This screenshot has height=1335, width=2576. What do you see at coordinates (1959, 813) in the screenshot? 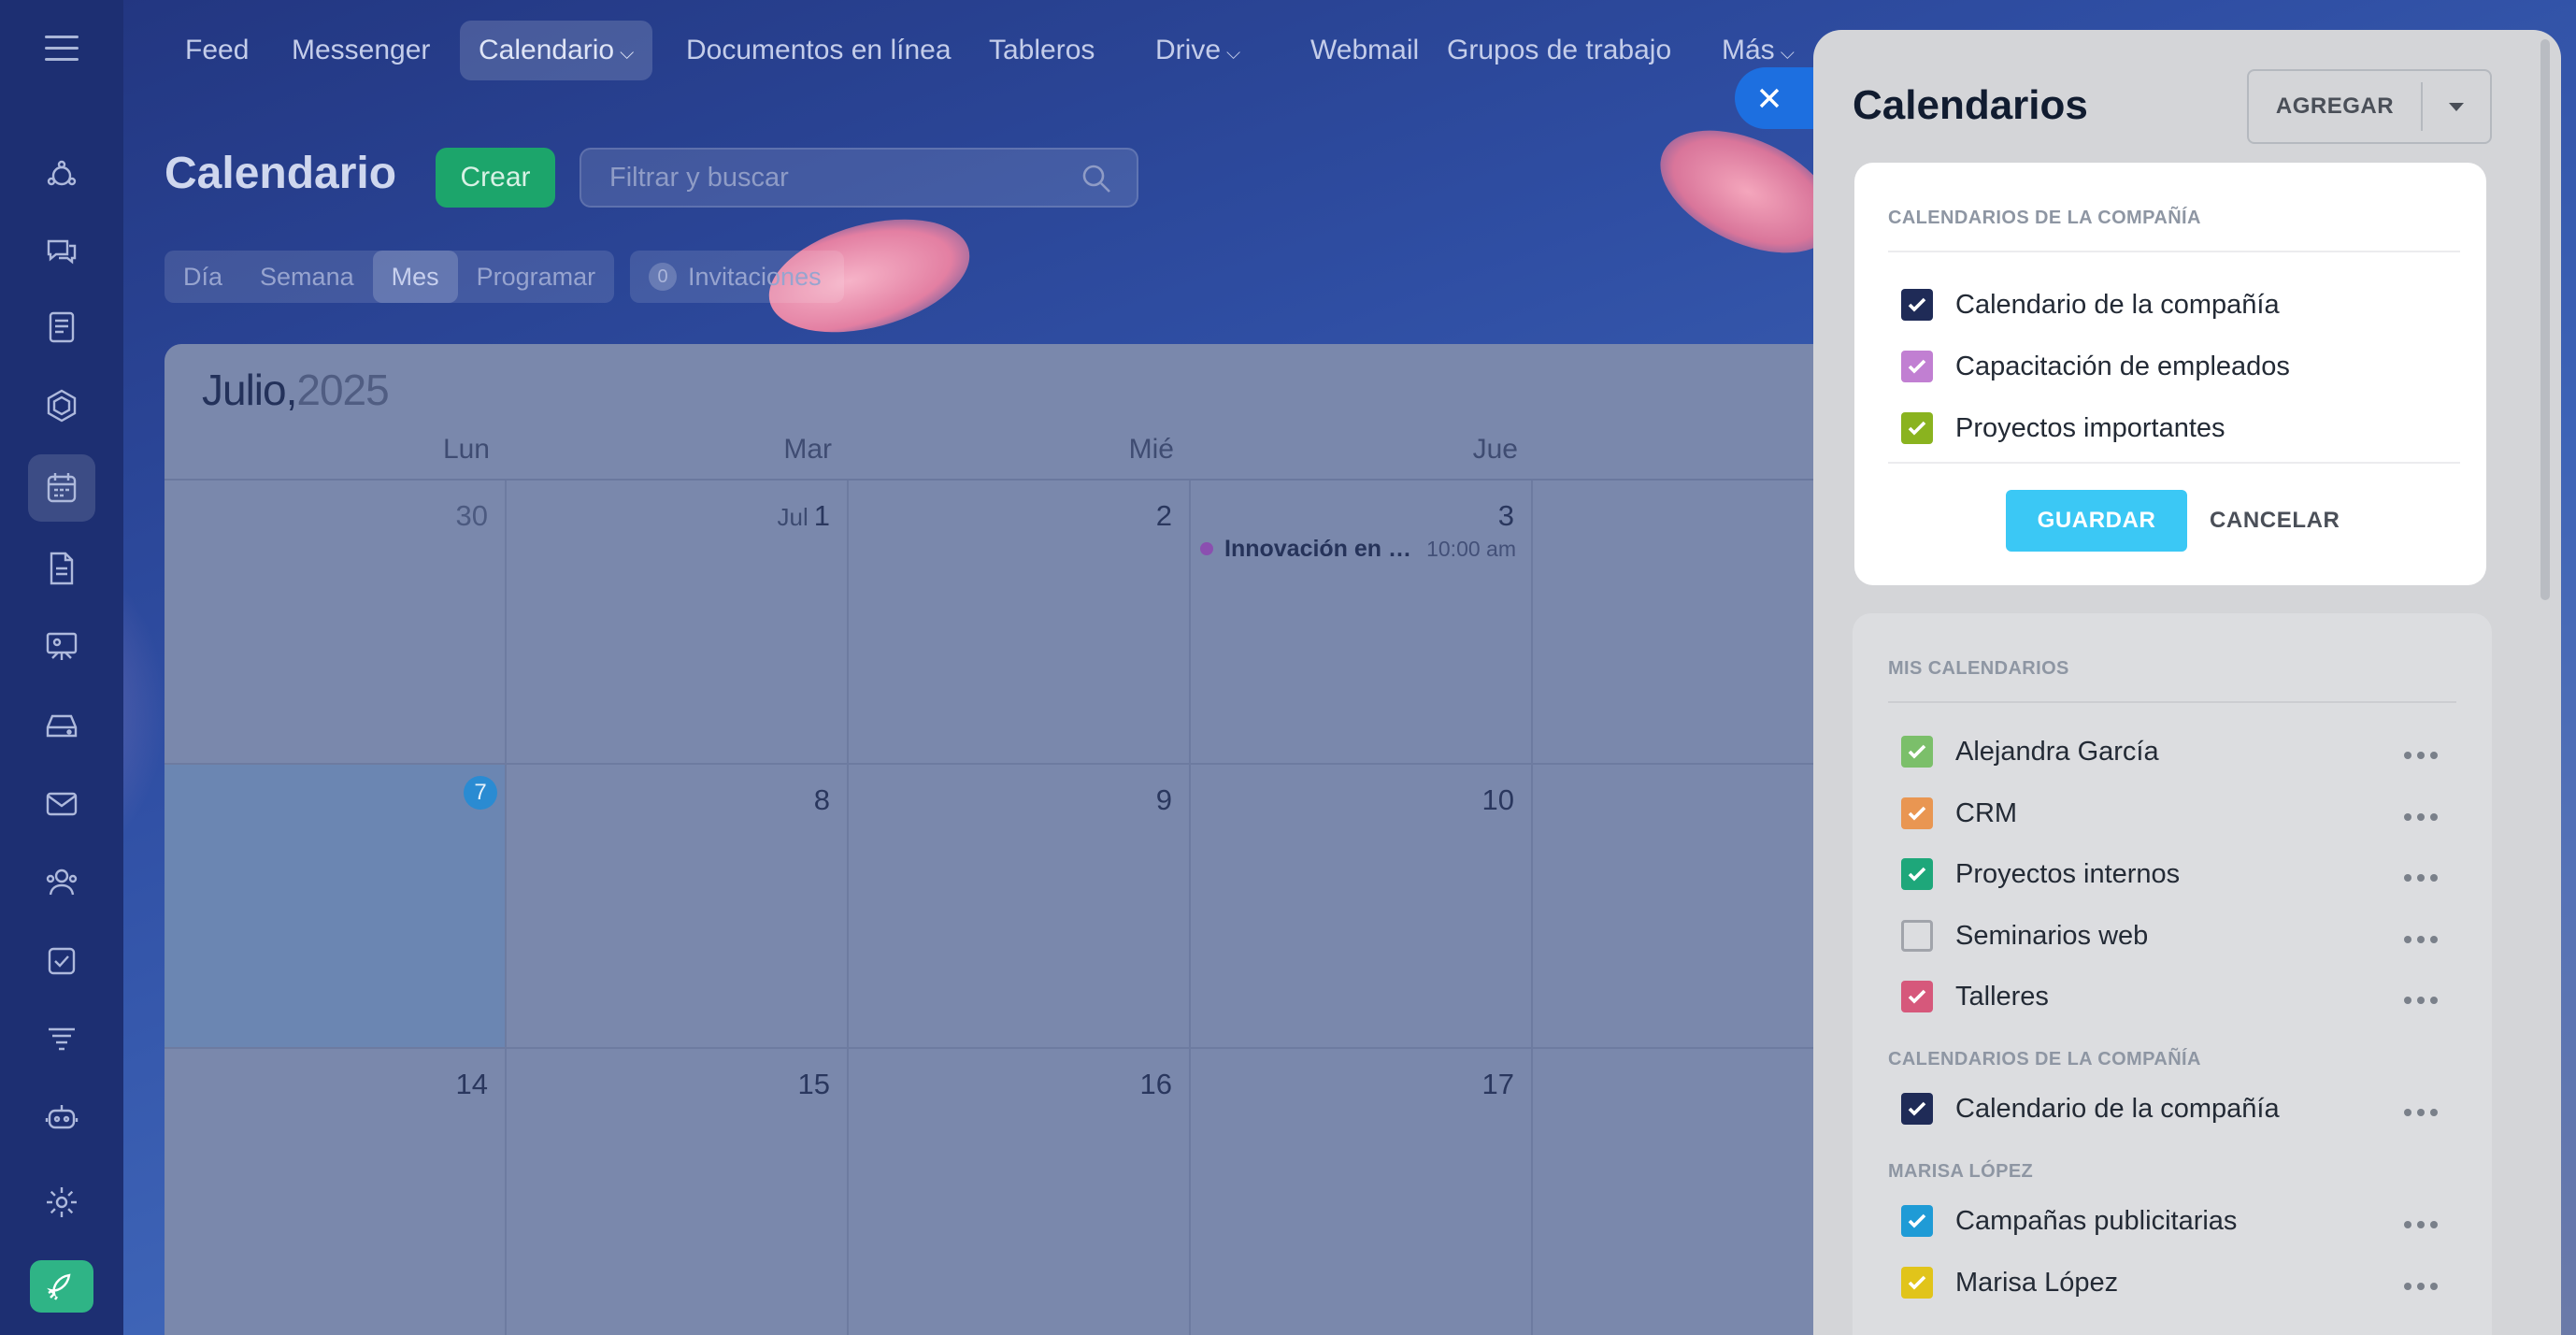
I see `calendar-row: CRM` at bounding box center [1959, 813].